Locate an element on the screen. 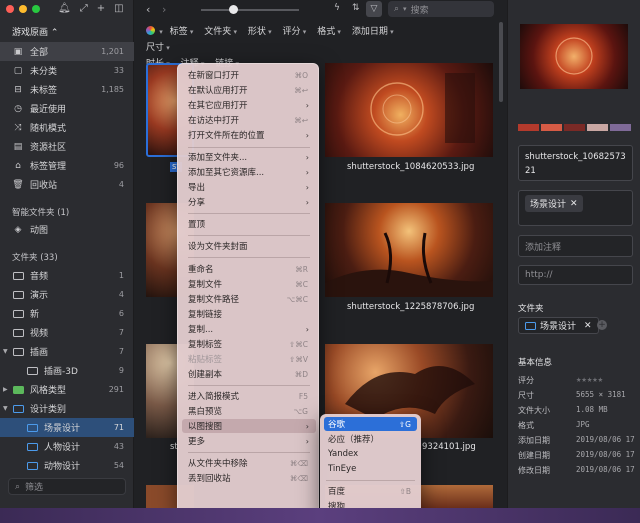 The width and height of the screenshot is (640, 523). back-icon: ‹ is located at coordinates (148, 9).